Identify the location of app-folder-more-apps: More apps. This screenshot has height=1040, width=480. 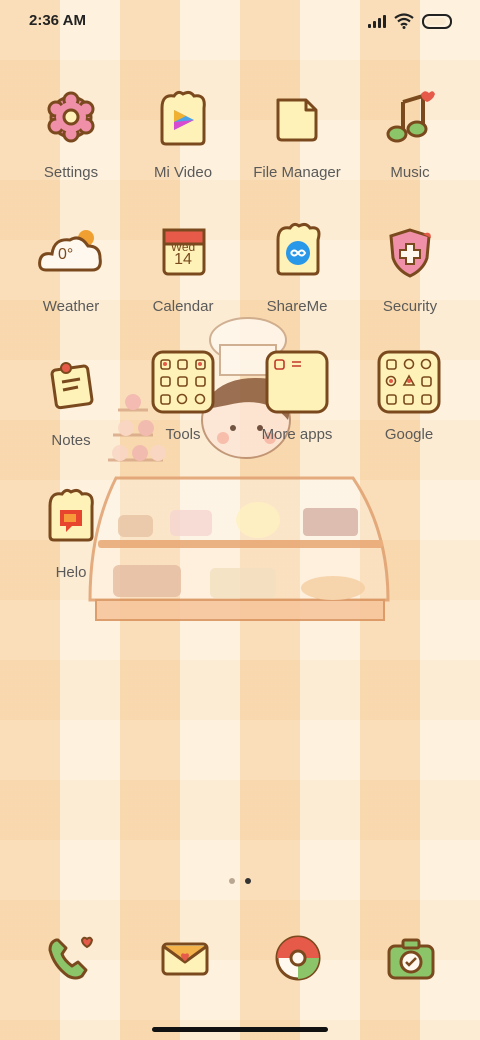
(297, 396).